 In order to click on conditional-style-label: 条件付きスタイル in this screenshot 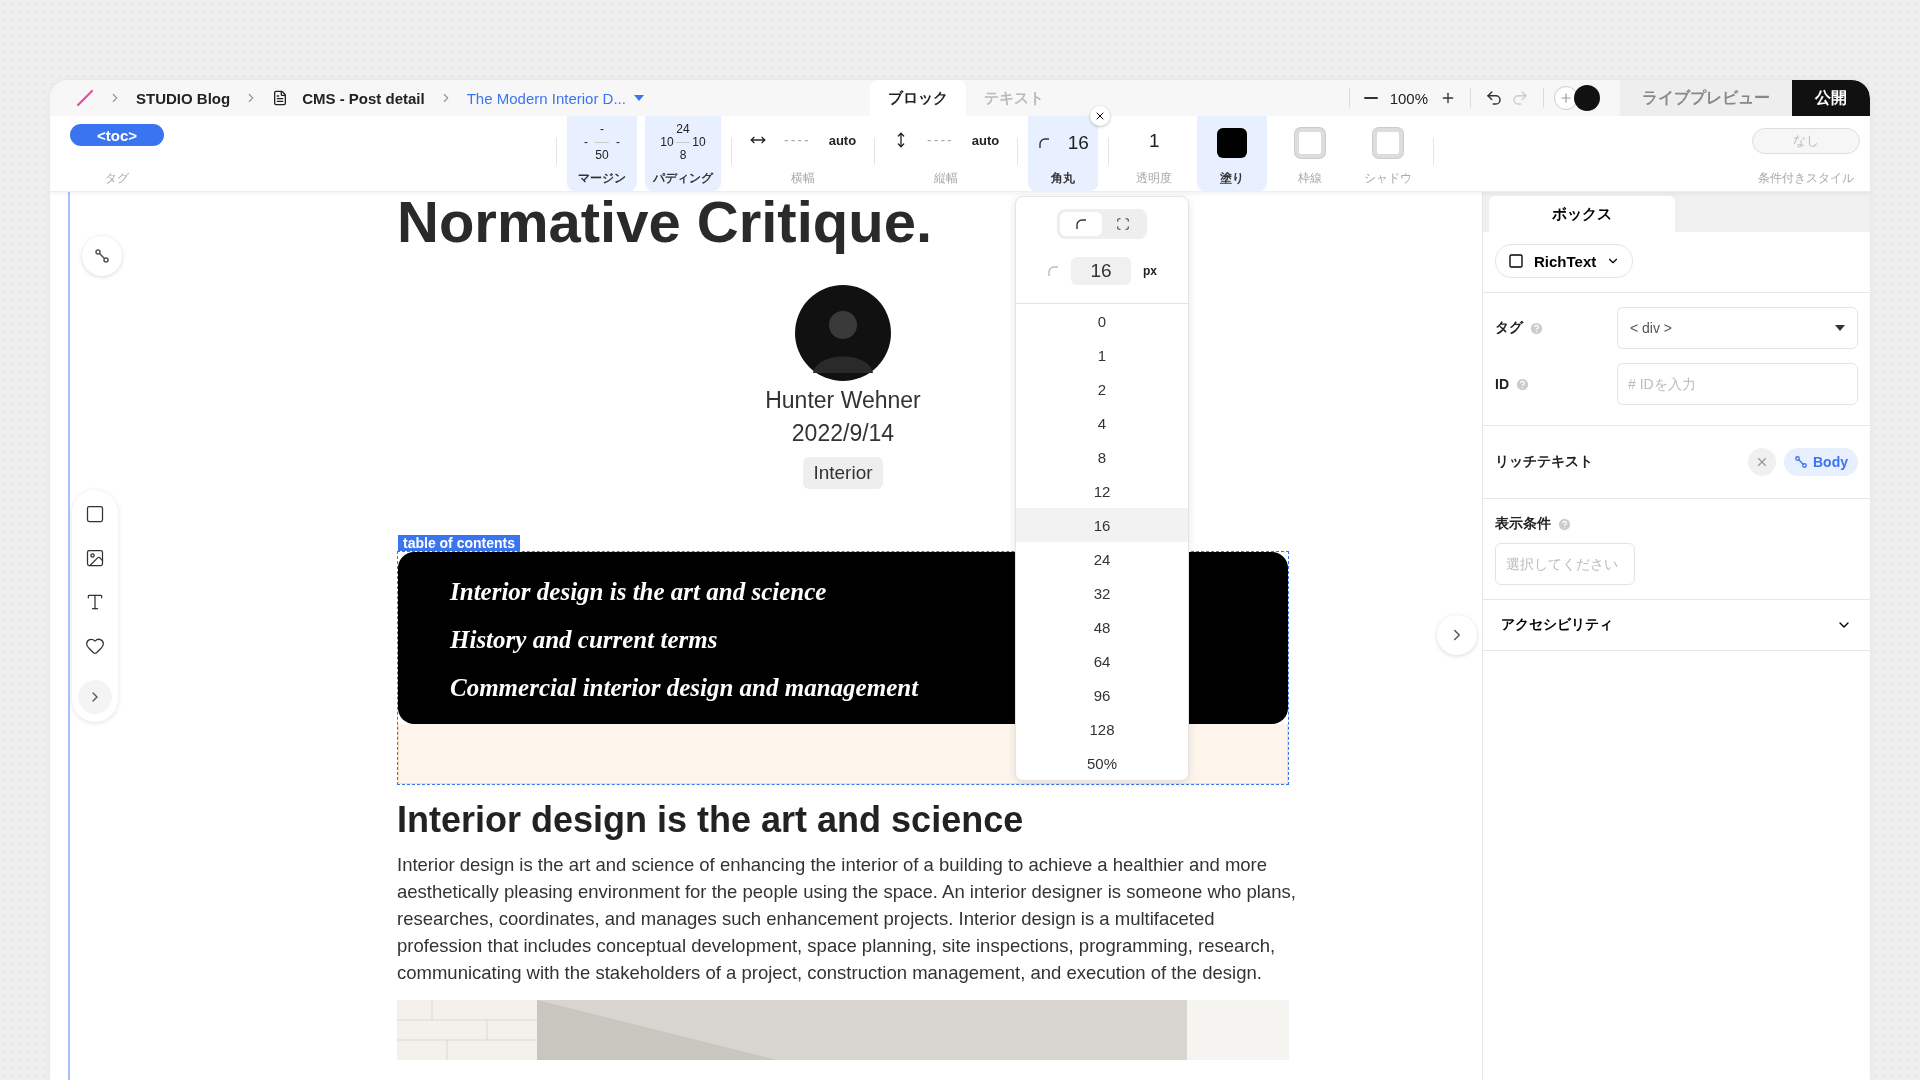, I will do `click(1806, 178)`.